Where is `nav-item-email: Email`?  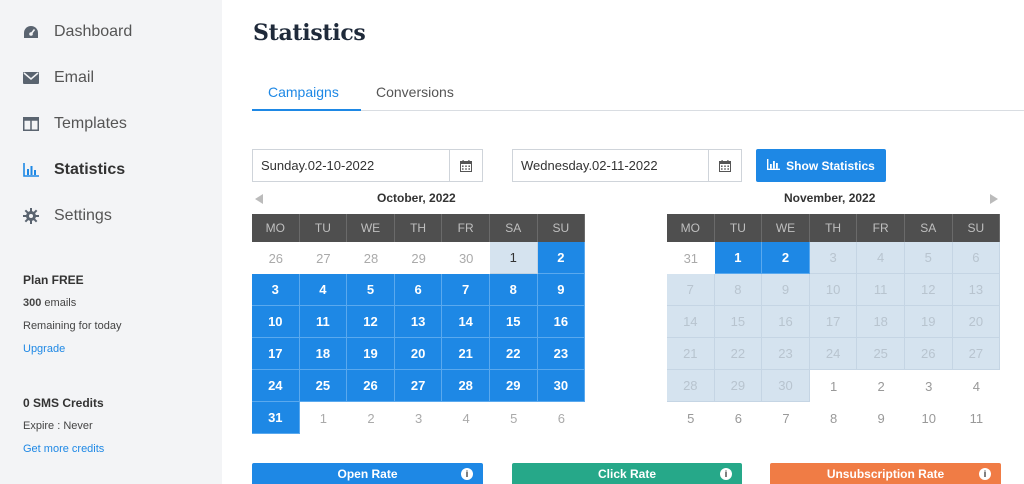 nav-item-email: Email is located at coordinates (58, 78).